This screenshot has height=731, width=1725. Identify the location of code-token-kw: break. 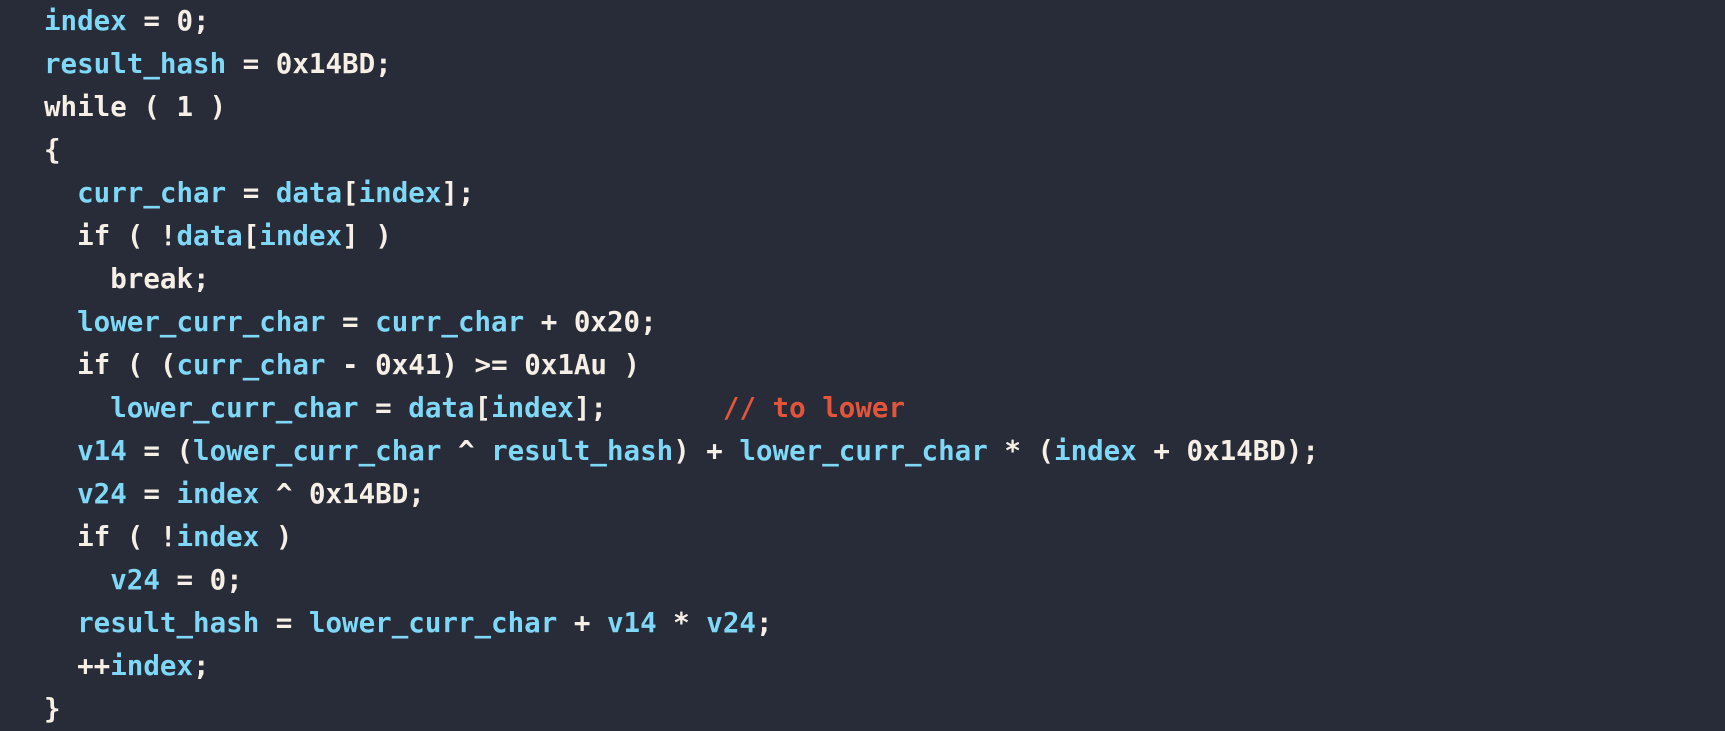
(152, 279).